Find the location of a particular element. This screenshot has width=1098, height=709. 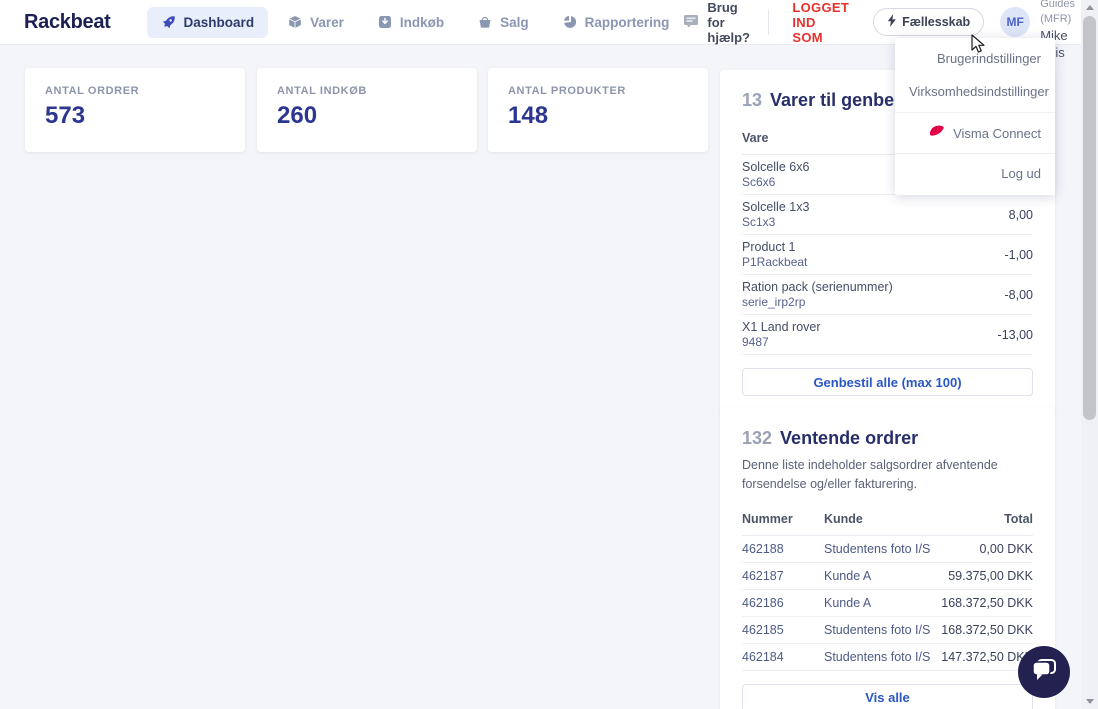

community-button: Fællesskab is located at coordinates (929, 22).